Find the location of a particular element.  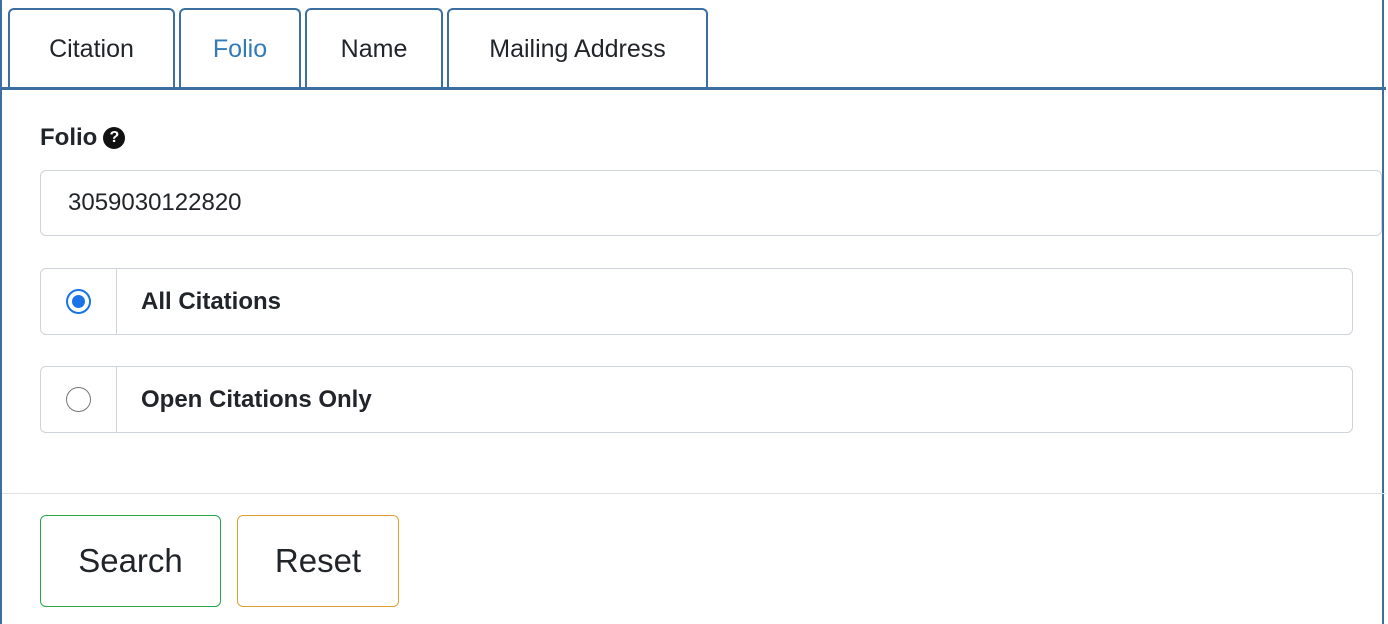

all-citations-label: All Citations is located at coordinates (211, 301).